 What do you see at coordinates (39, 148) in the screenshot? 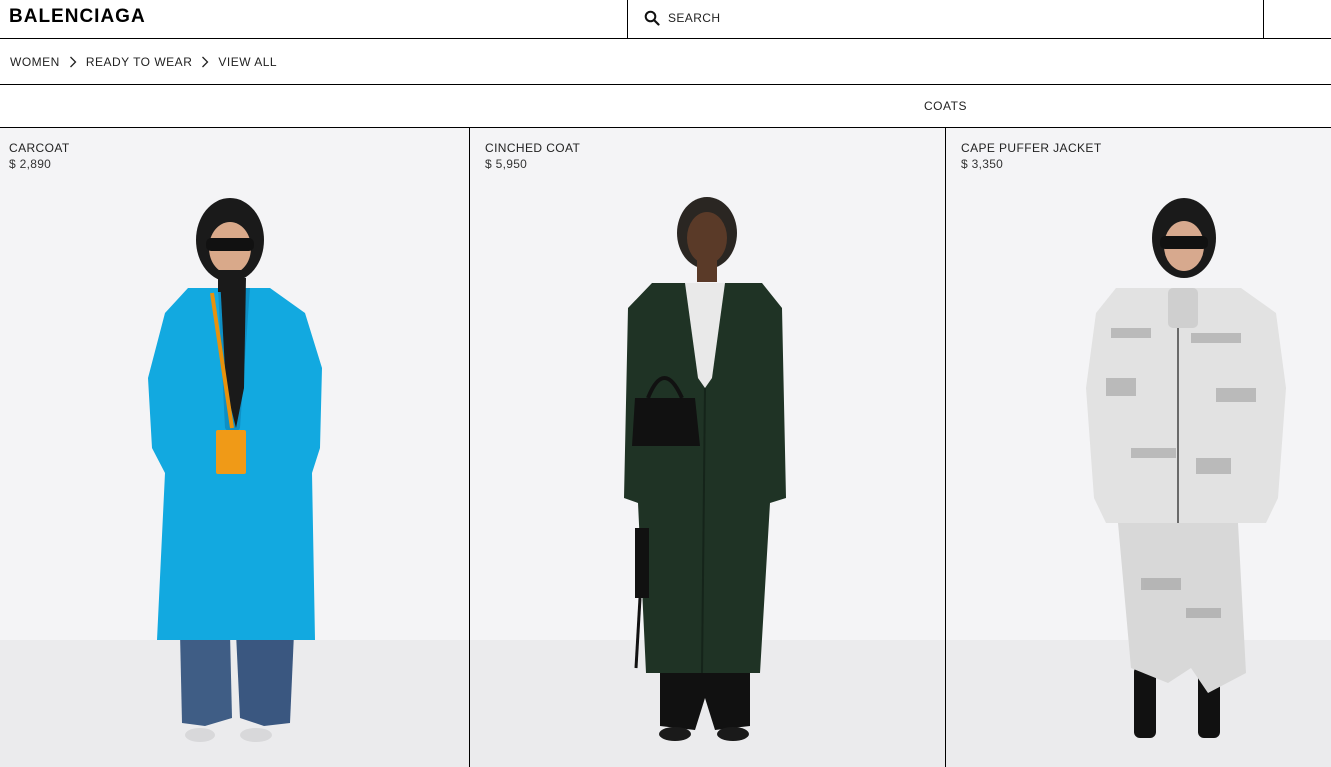
I see `product-name: CARCOAT` at bounding box center [39, 148].